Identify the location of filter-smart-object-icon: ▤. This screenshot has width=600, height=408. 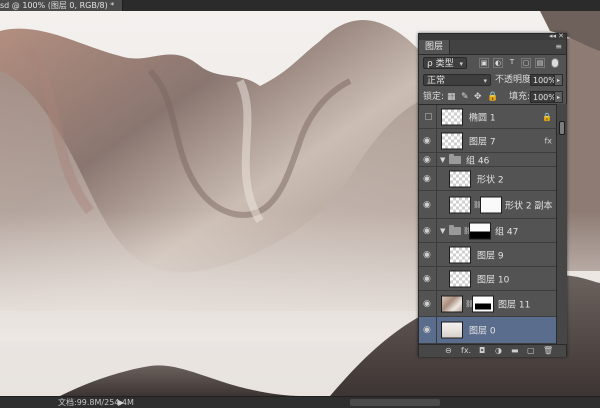
(540, 63).